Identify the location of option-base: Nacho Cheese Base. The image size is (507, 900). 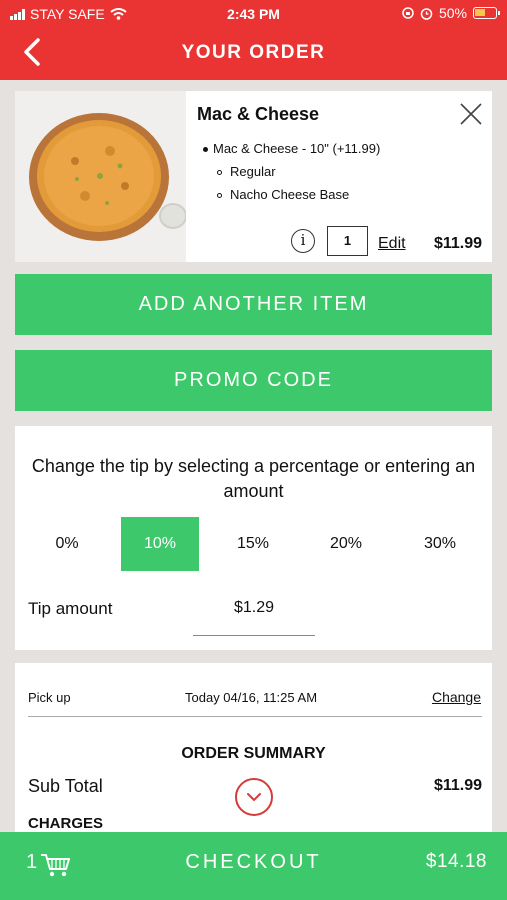
(291, 194).